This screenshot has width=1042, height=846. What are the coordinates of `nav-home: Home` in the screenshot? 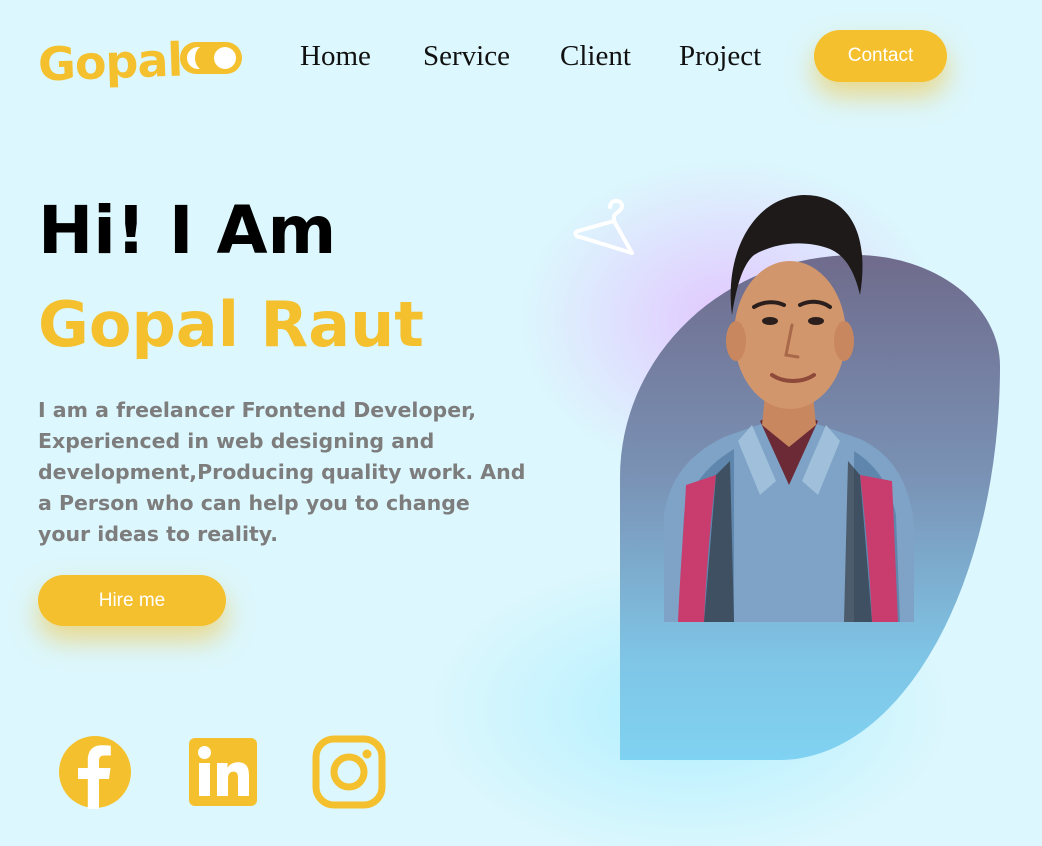 It's located at (335, 56).